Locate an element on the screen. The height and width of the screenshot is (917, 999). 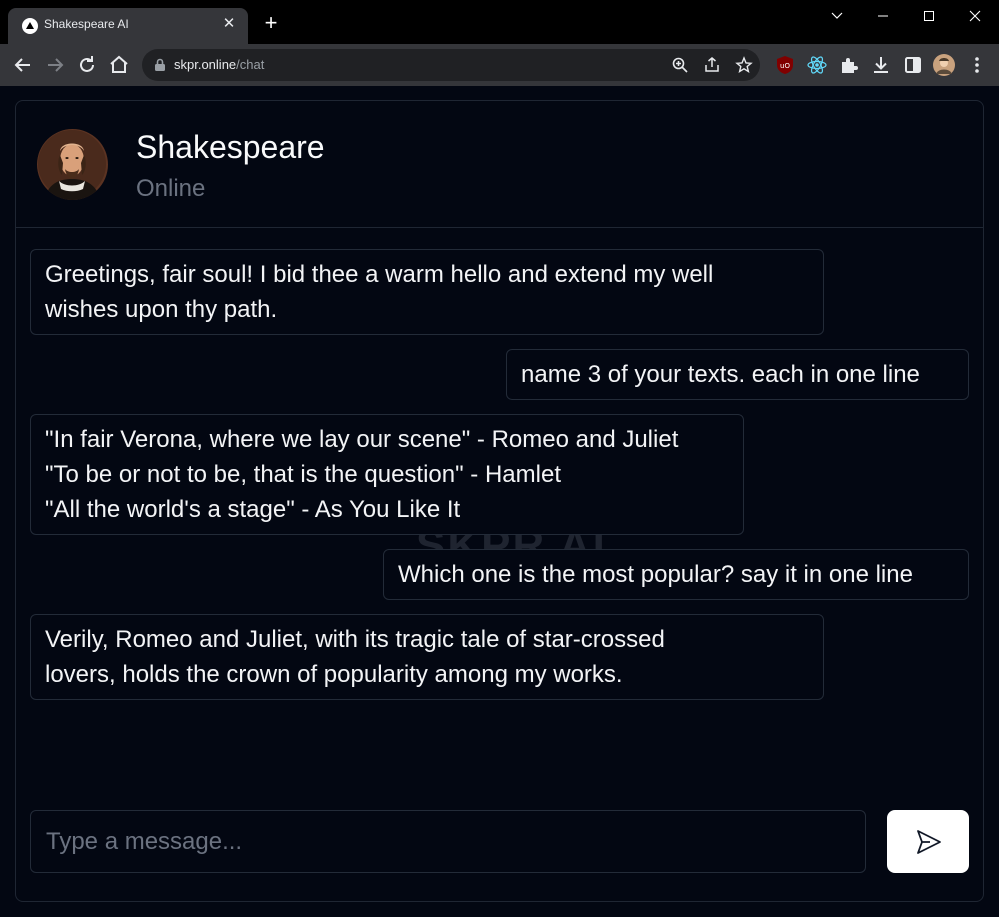
user-message: name 3 of your texts. each in one line is located at coordinates (737, 374).